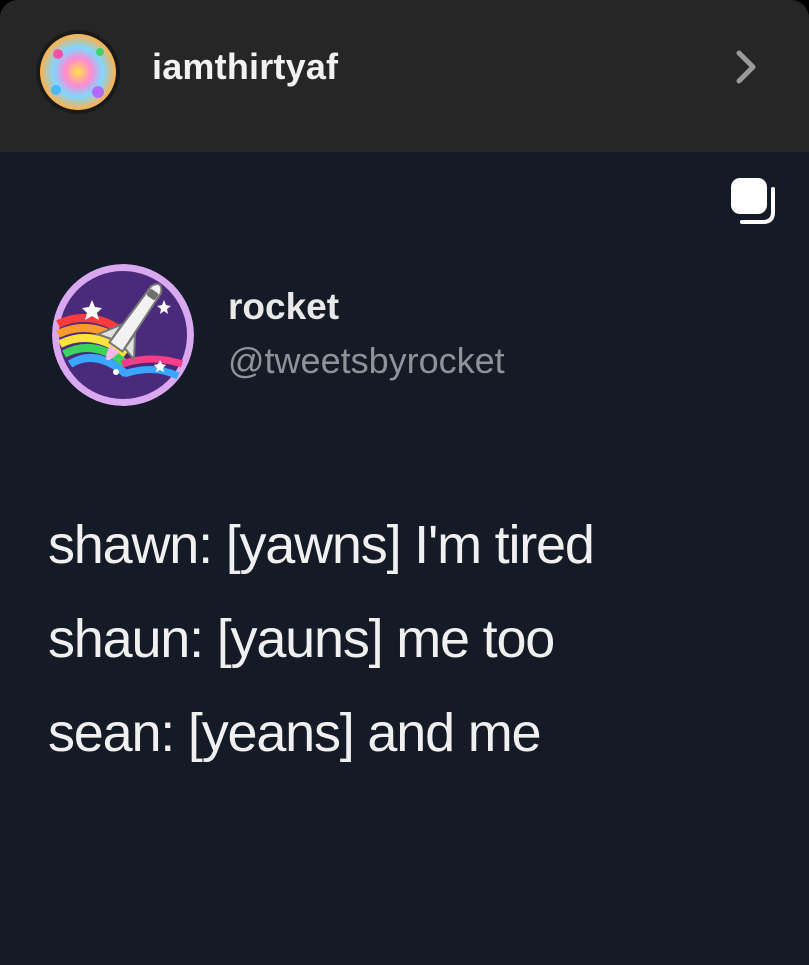 This screenshot has width=809, height=965. Describe the element at coordinates (284, 306) in the screenshot. I see `tweet-display-name: rocket` at that location.